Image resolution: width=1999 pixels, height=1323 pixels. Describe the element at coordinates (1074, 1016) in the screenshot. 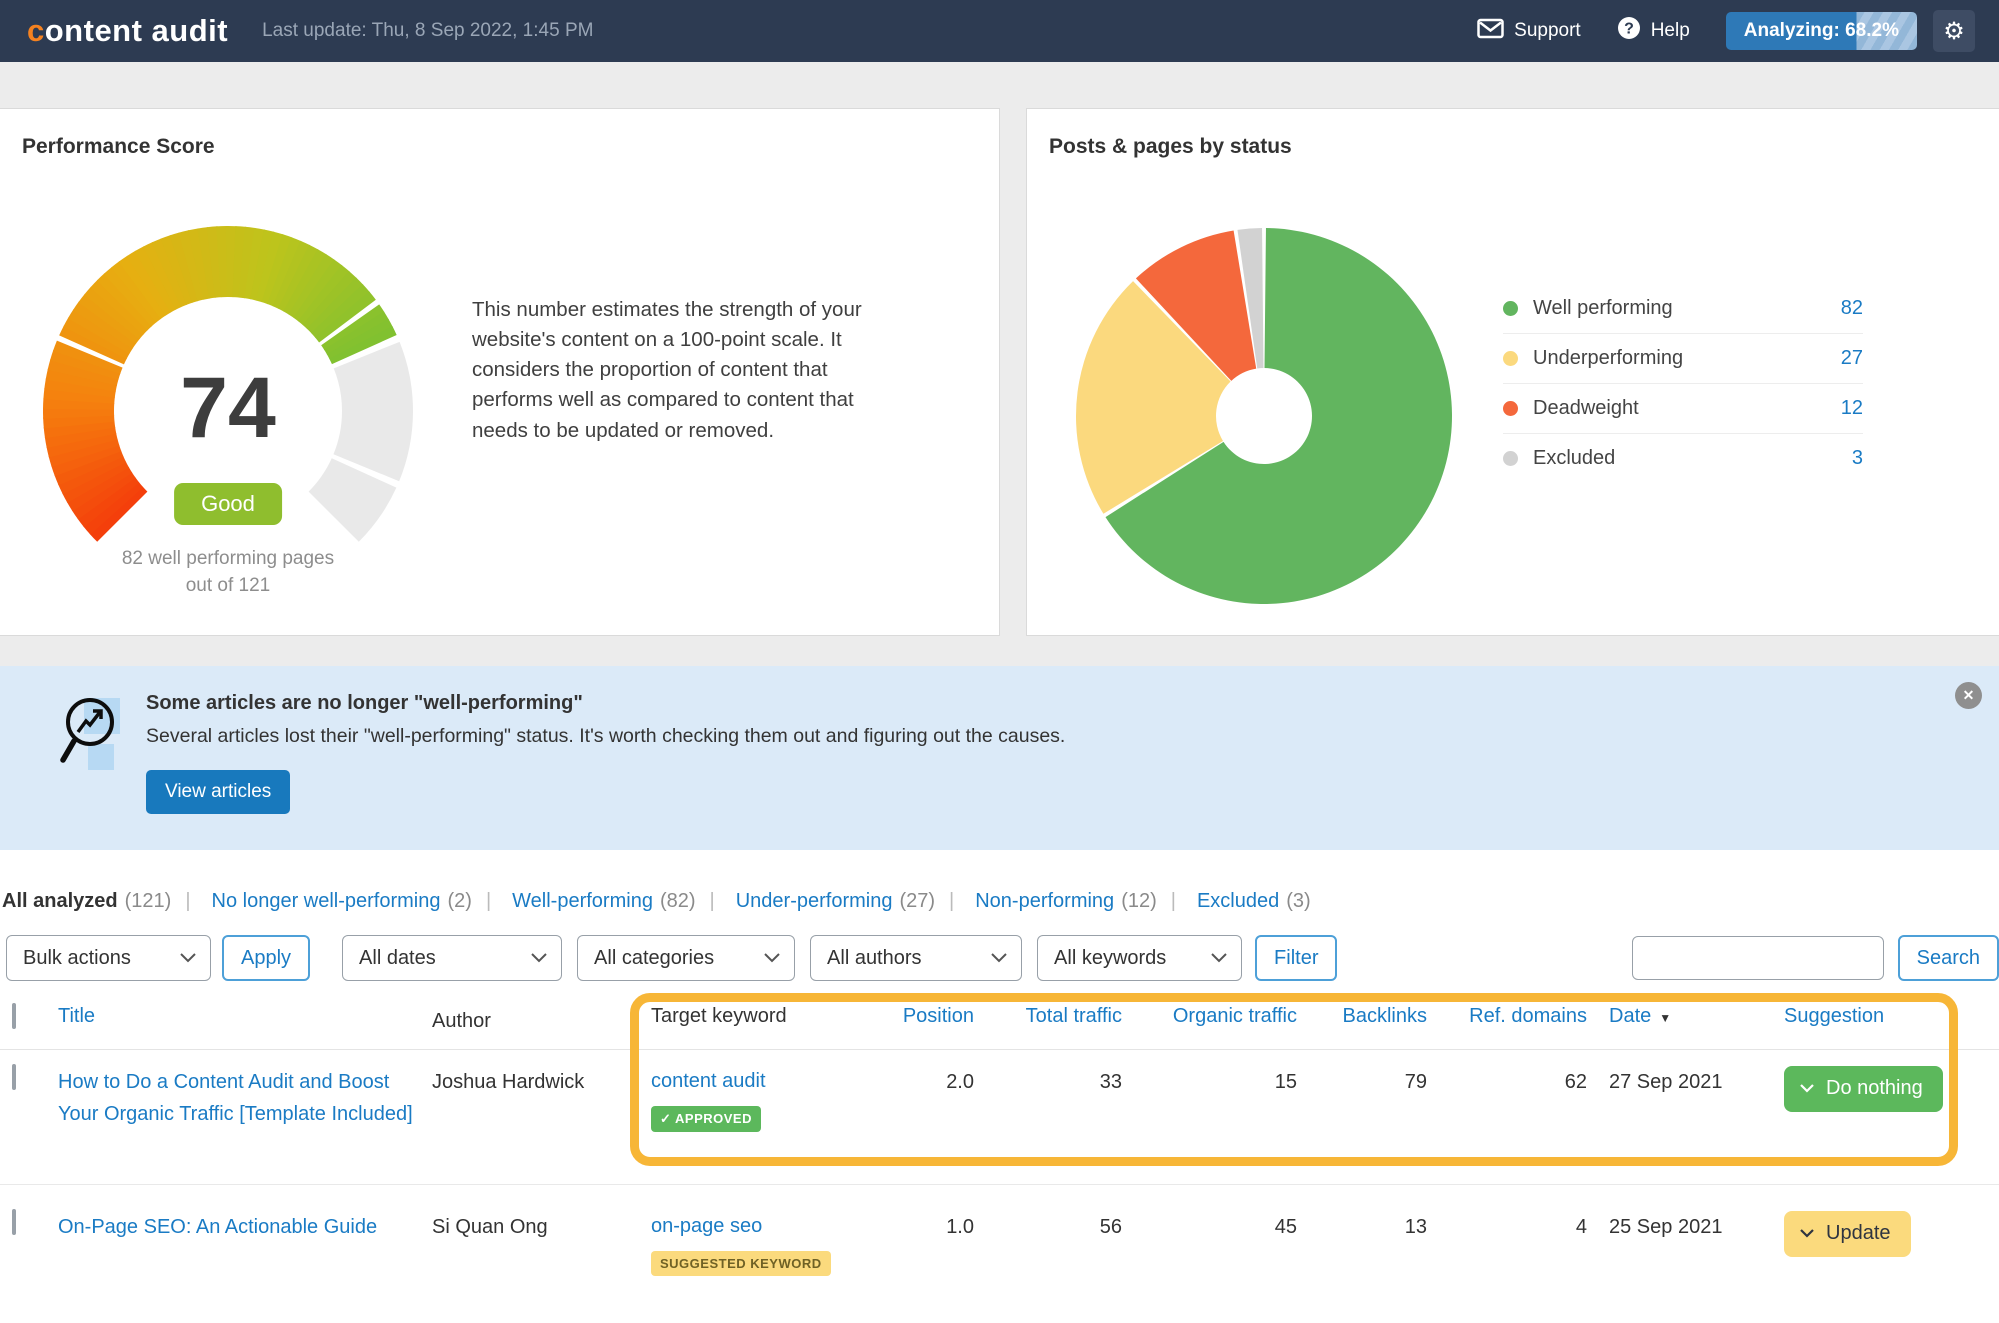

I see `column-header-total-traffic: Total traffic` at that location.